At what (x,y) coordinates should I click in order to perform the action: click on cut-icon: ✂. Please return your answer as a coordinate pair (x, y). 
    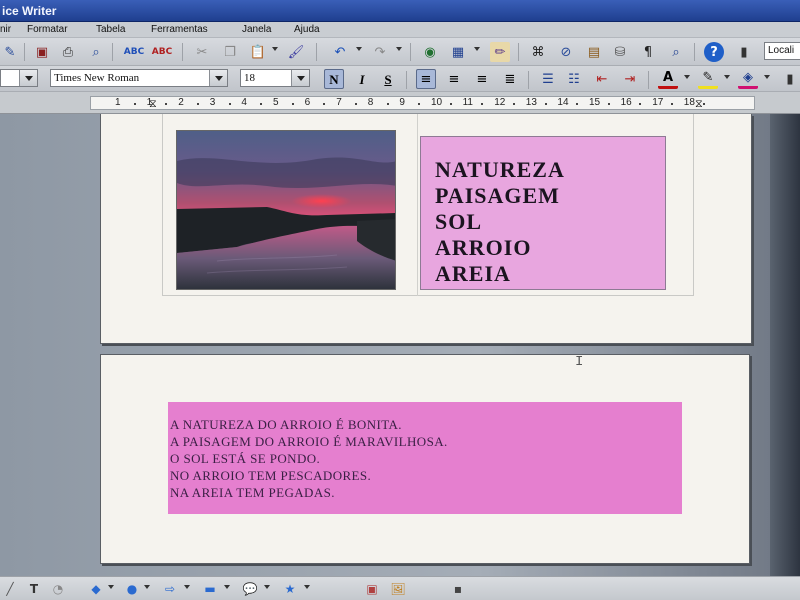
    Looking at the image, I should click on (202, 52).